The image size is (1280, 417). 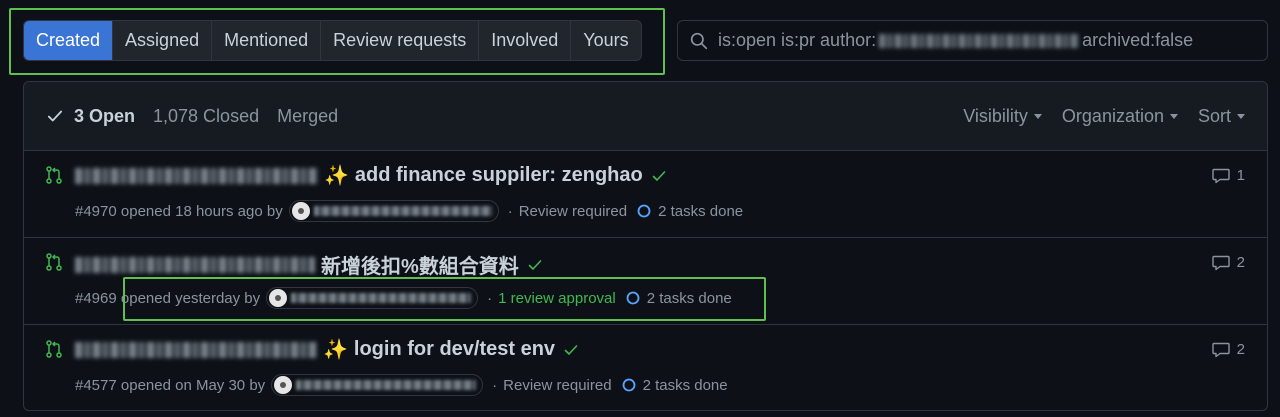 I want to click on search-input: is:open is:pr author: archived:false, so click(x=972, y=40).